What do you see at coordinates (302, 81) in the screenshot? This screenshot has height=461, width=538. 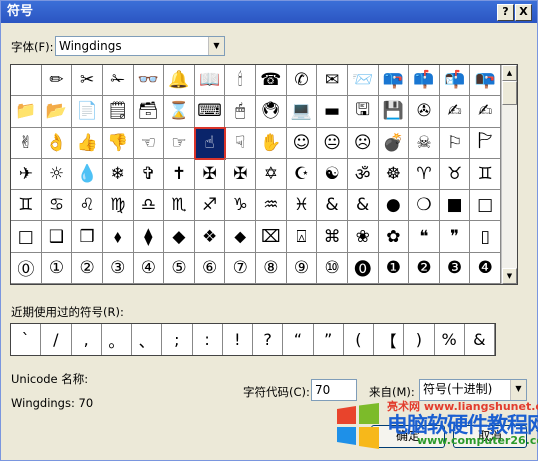 I see `symbol-cell: ✆` at bounding box center [302, 81].